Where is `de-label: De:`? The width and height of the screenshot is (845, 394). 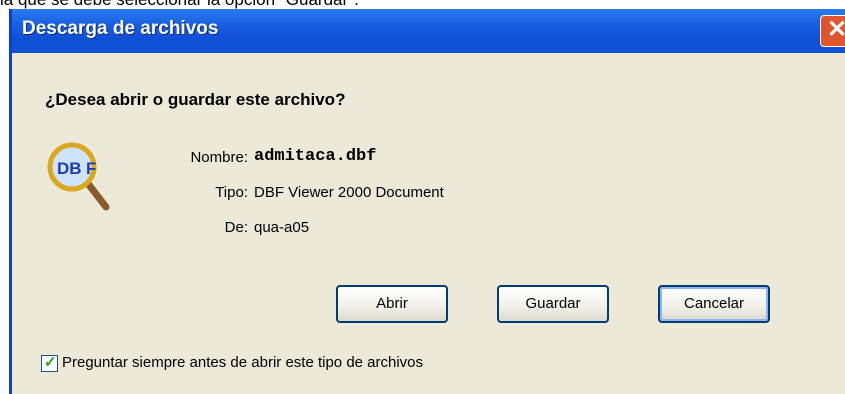 de-label: De: is located at coordinates (236, 227).